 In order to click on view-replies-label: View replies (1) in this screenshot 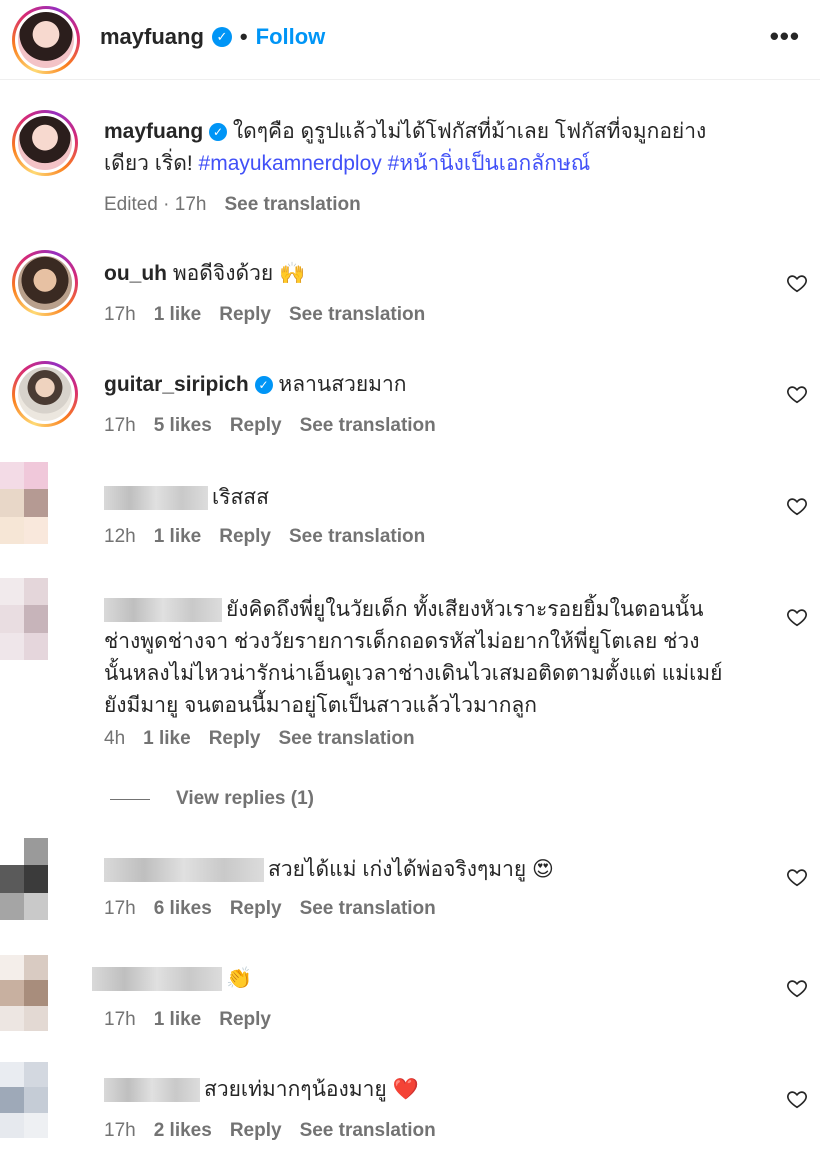, I will do `click(245, 798)`.